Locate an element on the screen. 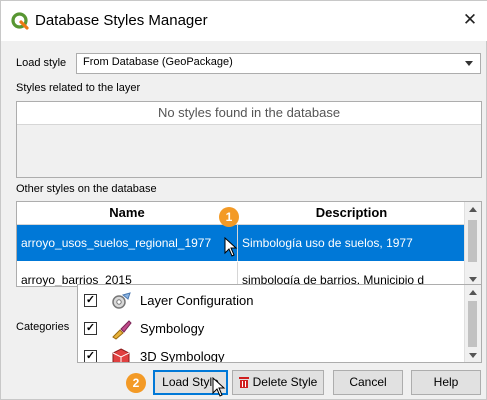 The image size is (487, 400). callout-badge-1: 1 is located at coordinates (229, 217).